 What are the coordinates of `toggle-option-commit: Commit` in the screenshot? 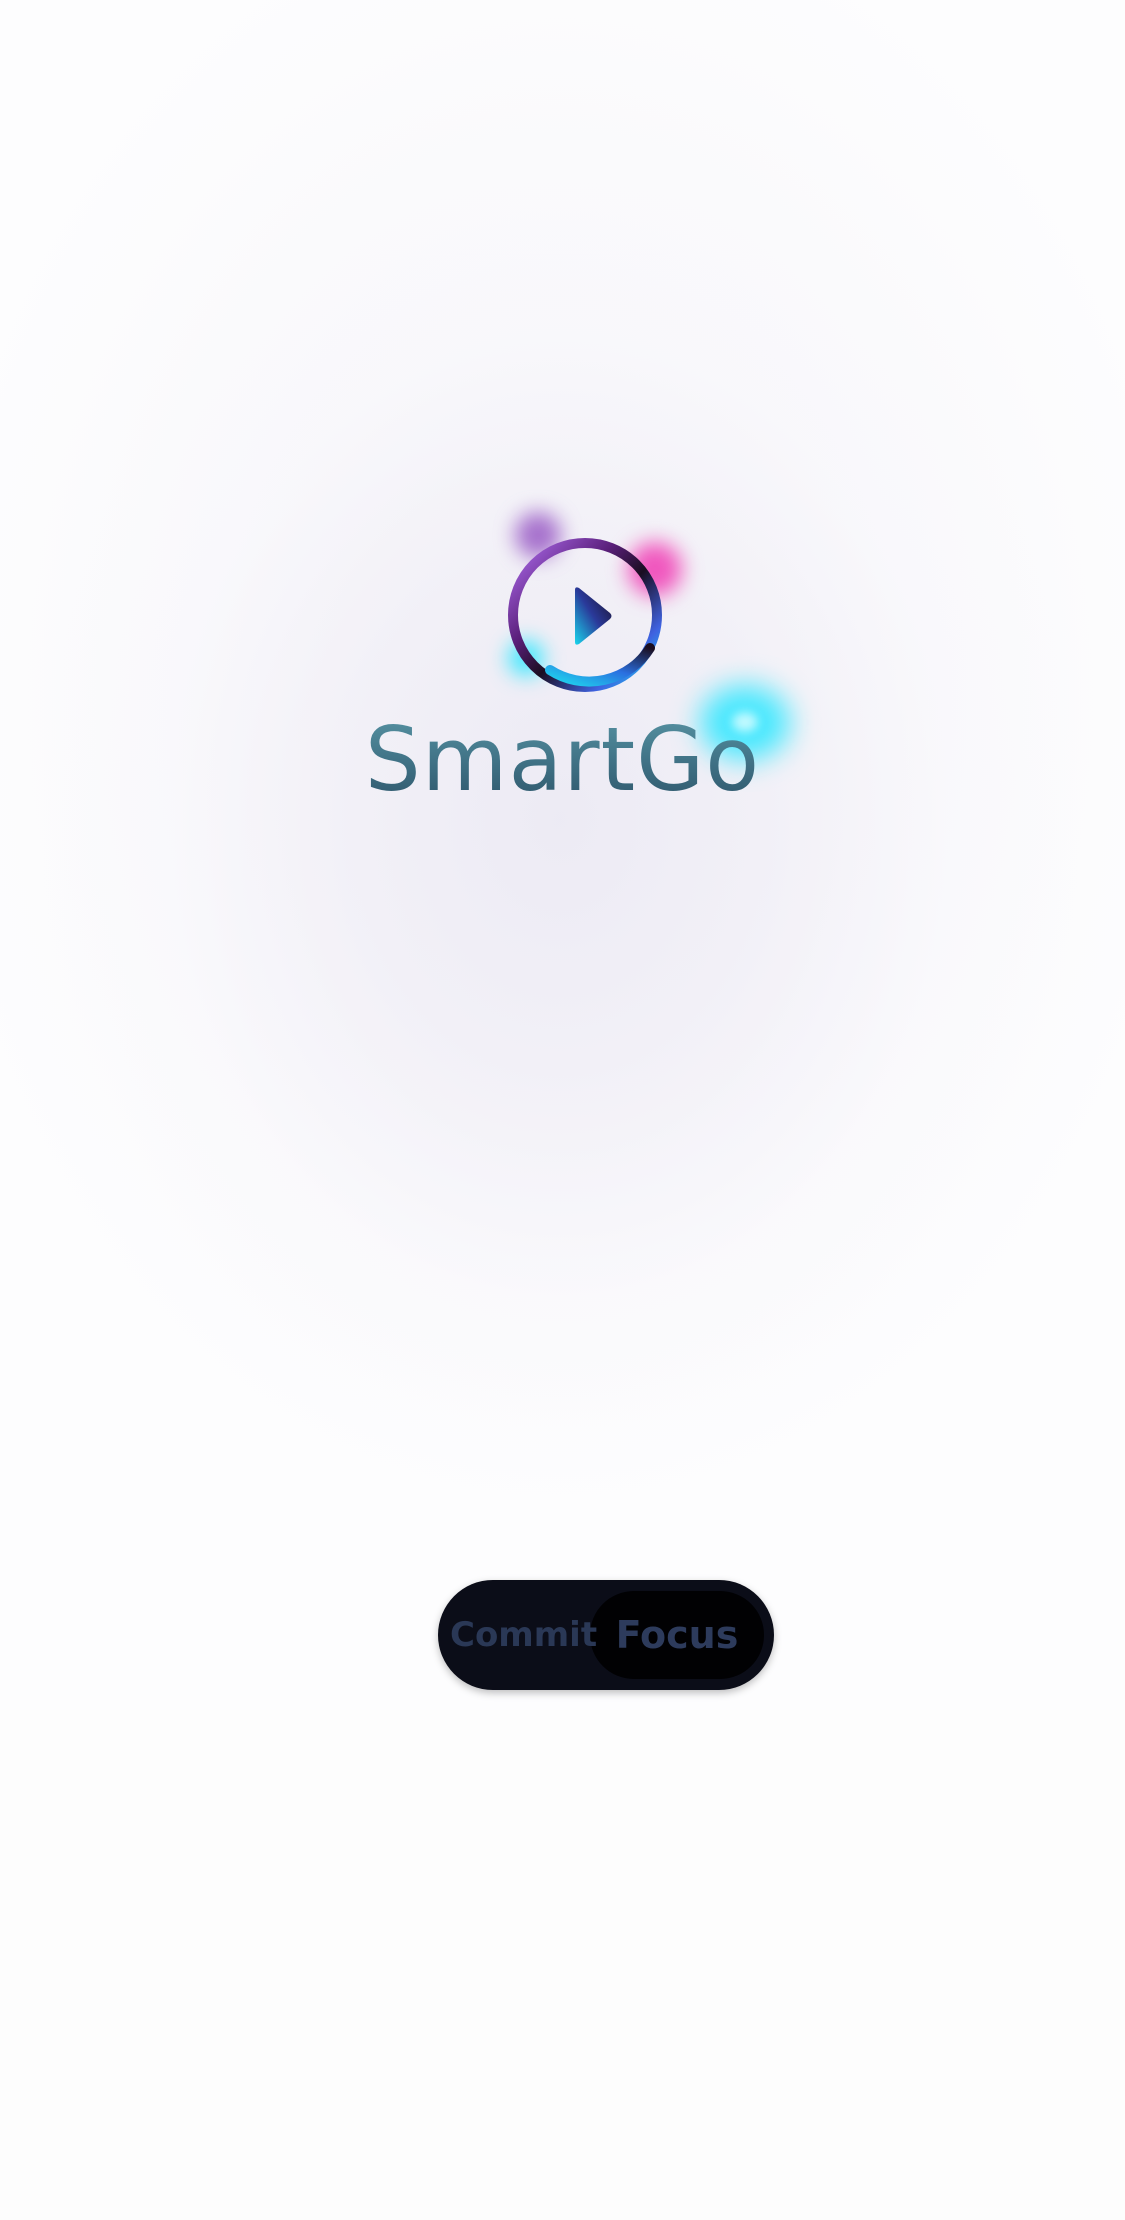 It's located at (523, 1635).